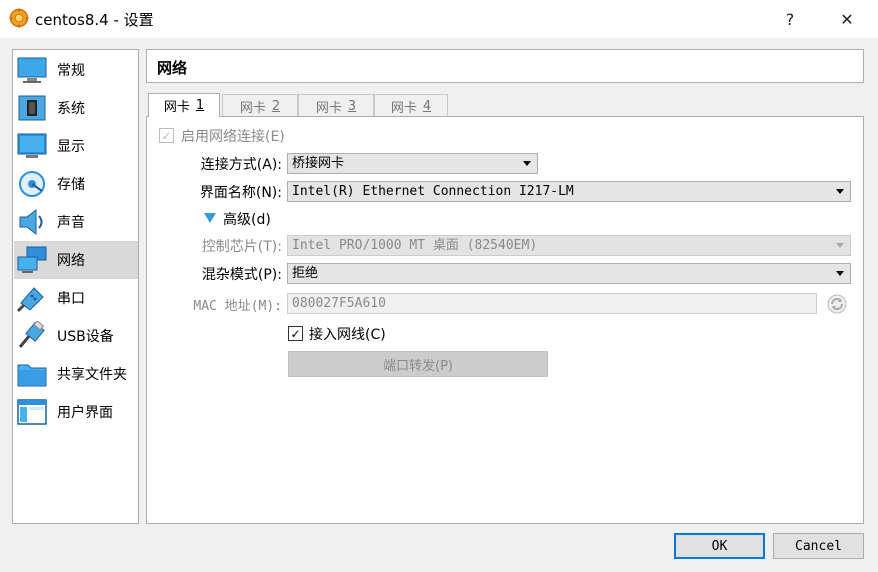 The image size is (878, 572). I want to click on tab-number: 4, so click(427, 106).